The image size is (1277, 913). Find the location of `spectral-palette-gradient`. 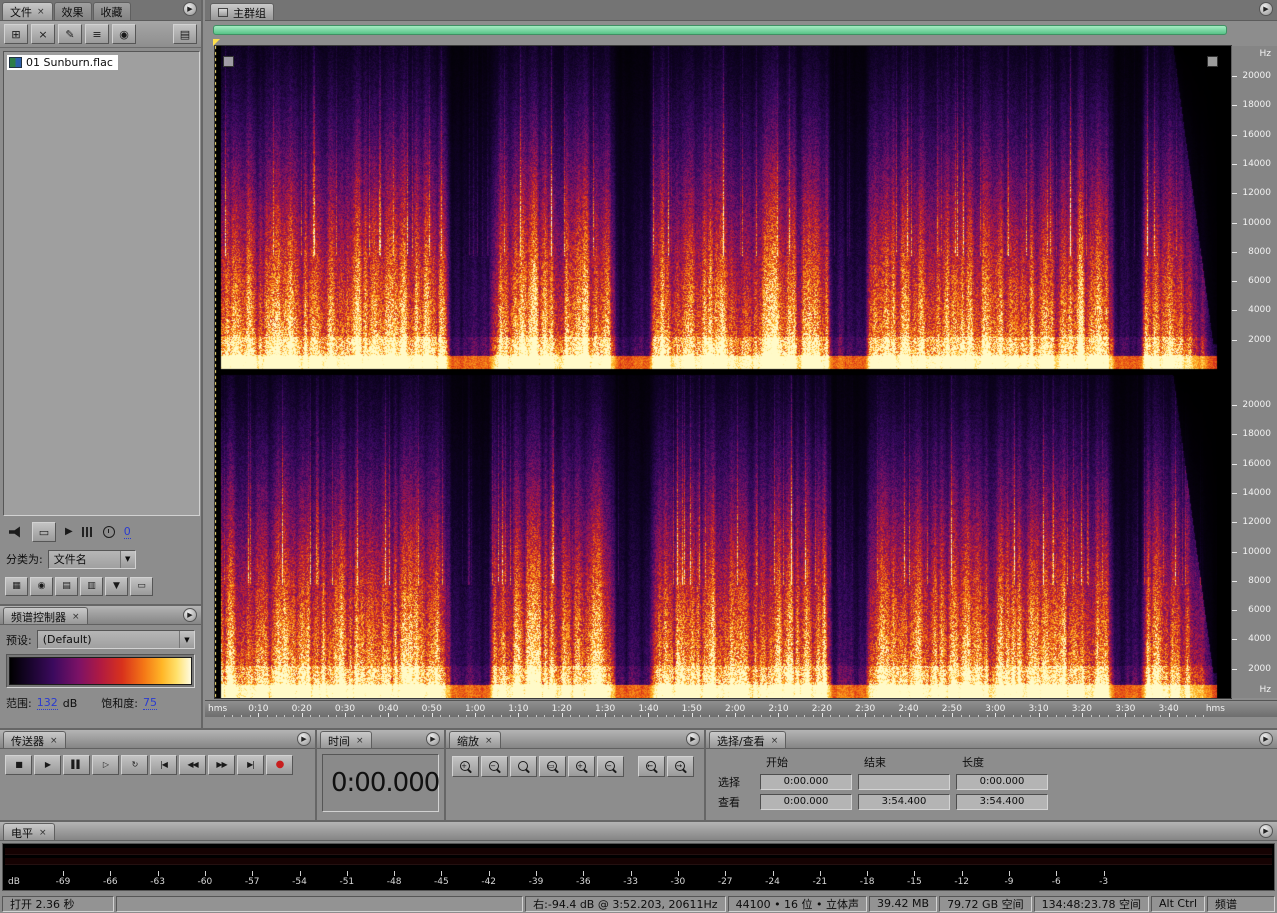

spectral-palette-gradient is located at coordinates (100, 671).